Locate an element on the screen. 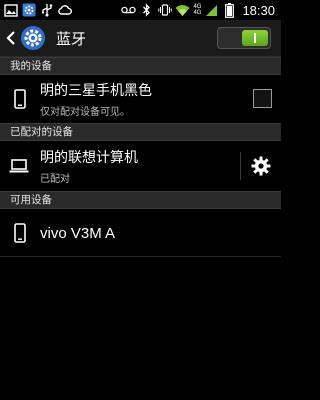 The height and width of the screenshot is (400, 320). gear-icon is located at coordinates (261, 166).